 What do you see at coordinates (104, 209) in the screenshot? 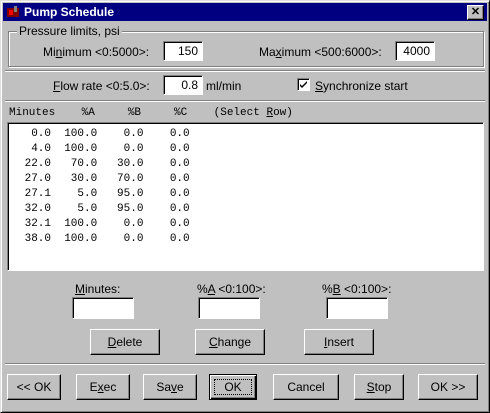
I see `table-row: 32.0 5.0 95.0 0.0` at bounding box center [104, 209].